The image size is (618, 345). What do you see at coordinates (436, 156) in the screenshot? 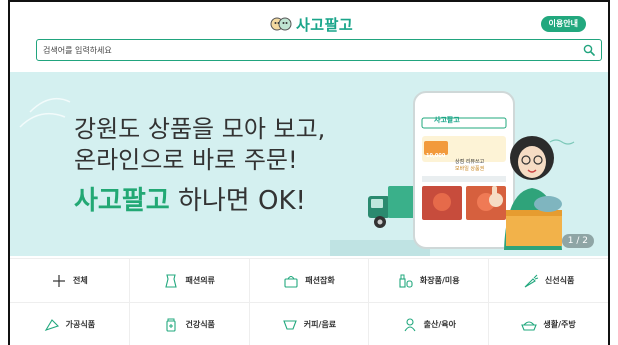
I see `phone-price-badge: 10,000` at bounding box center [436, 156].